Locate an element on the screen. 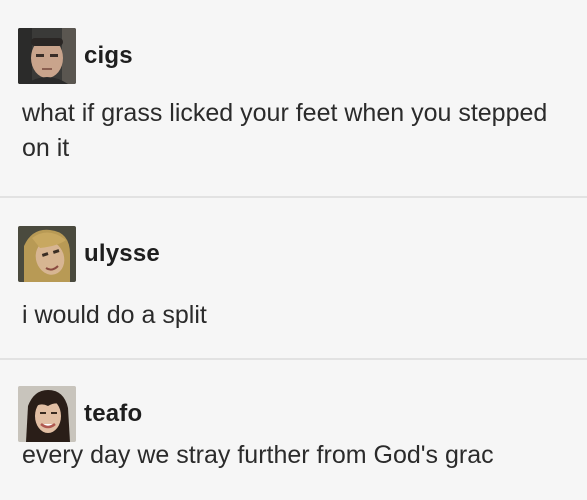 The width and height of the screenshot is (587, 500). username: cigs is located at coordinates (108, 56).